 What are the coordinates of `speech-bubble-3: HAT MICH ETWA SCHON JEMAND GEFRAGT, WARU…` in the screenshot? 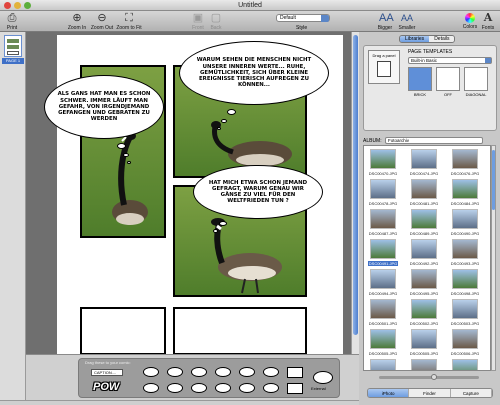 It's located at (258, 192).